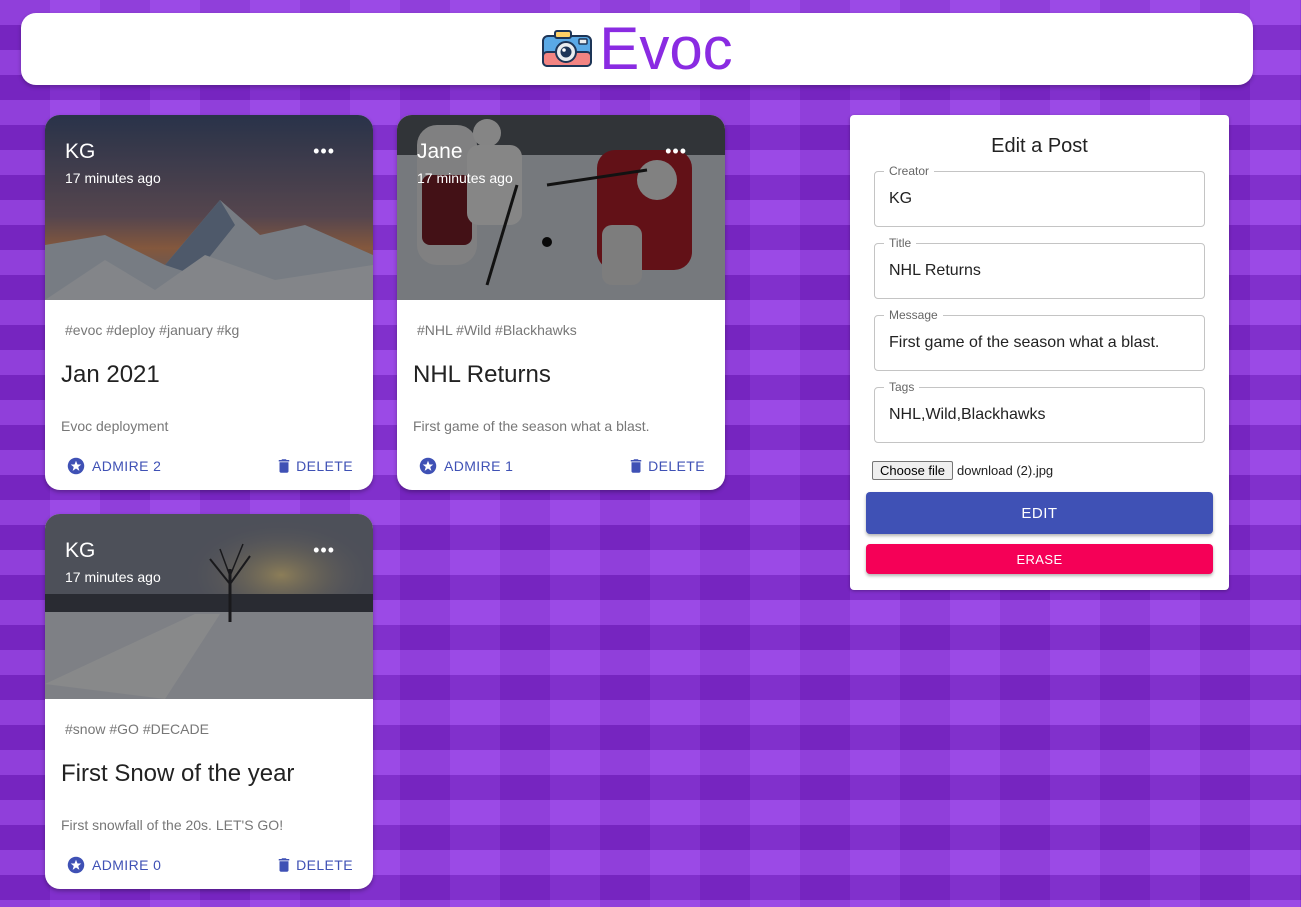 Image resolution: width=1301 pixels, height=907 pixels. What do you see at coordinates (440, 151) in the screenshot?
I see `post-creator: Jane` at bounding box center [440, 151].